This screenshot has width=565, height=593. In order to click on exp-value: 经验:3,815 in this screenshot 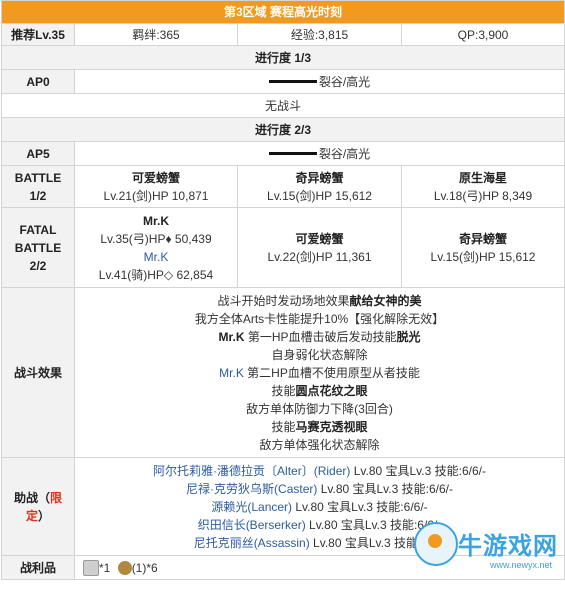, I will do `click(319, 34)`.